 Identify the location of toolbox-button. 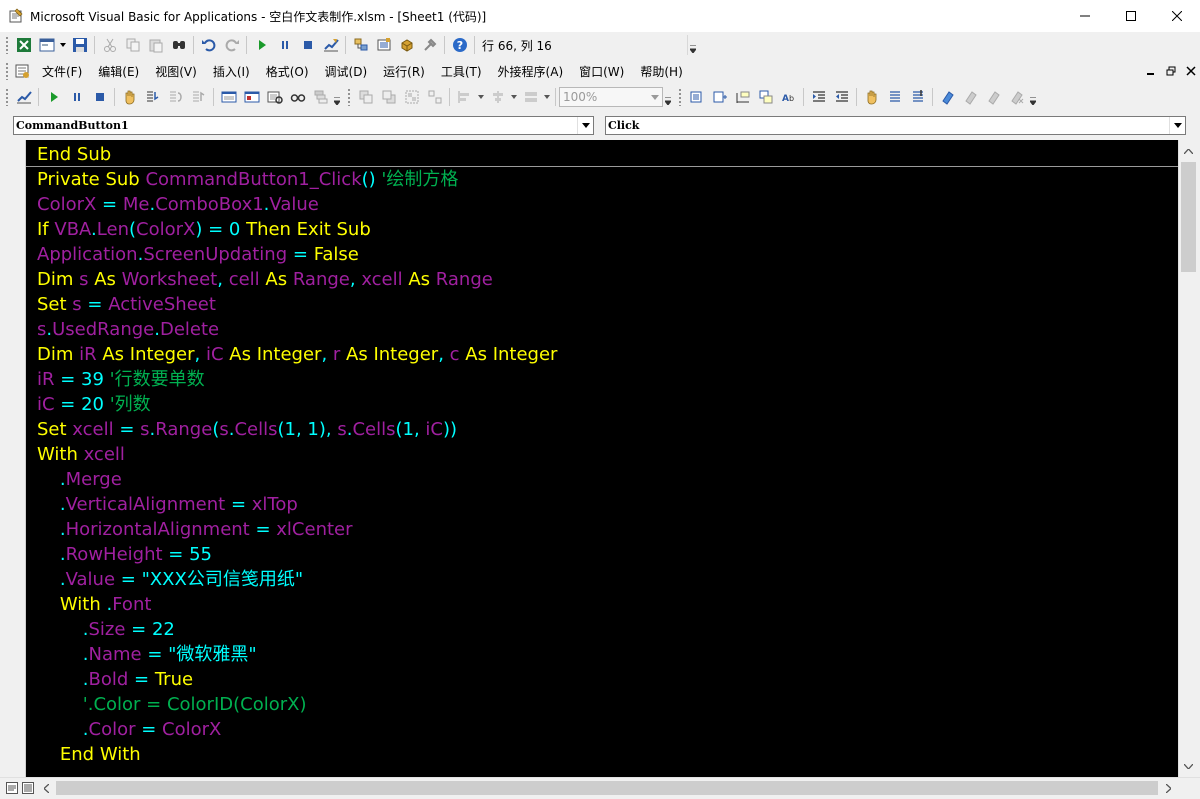
(429, 45).